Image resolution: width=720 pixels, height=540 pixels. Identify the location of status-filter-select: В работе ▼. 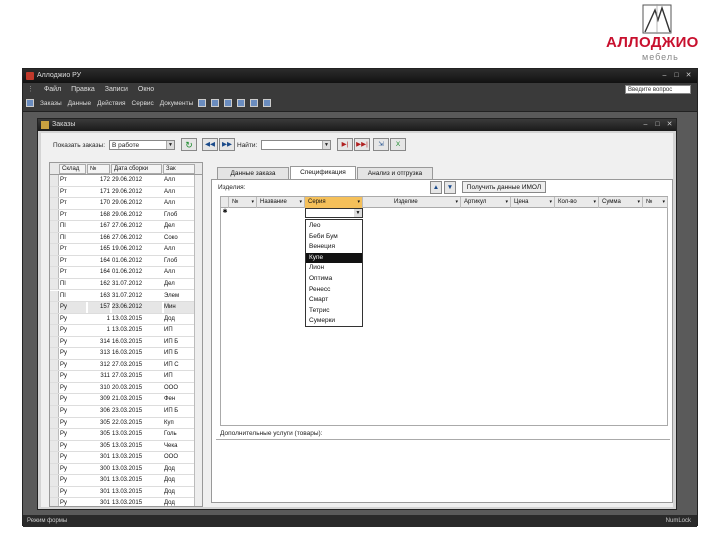
(142, 145).